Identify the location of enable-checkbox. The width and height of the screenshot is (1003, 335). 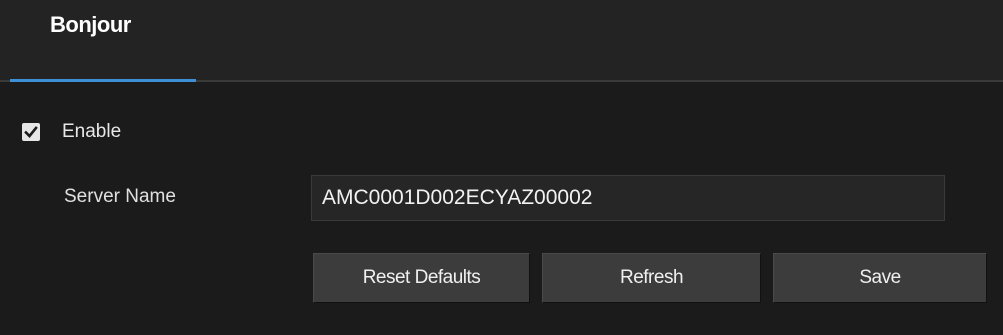
(31, 132).